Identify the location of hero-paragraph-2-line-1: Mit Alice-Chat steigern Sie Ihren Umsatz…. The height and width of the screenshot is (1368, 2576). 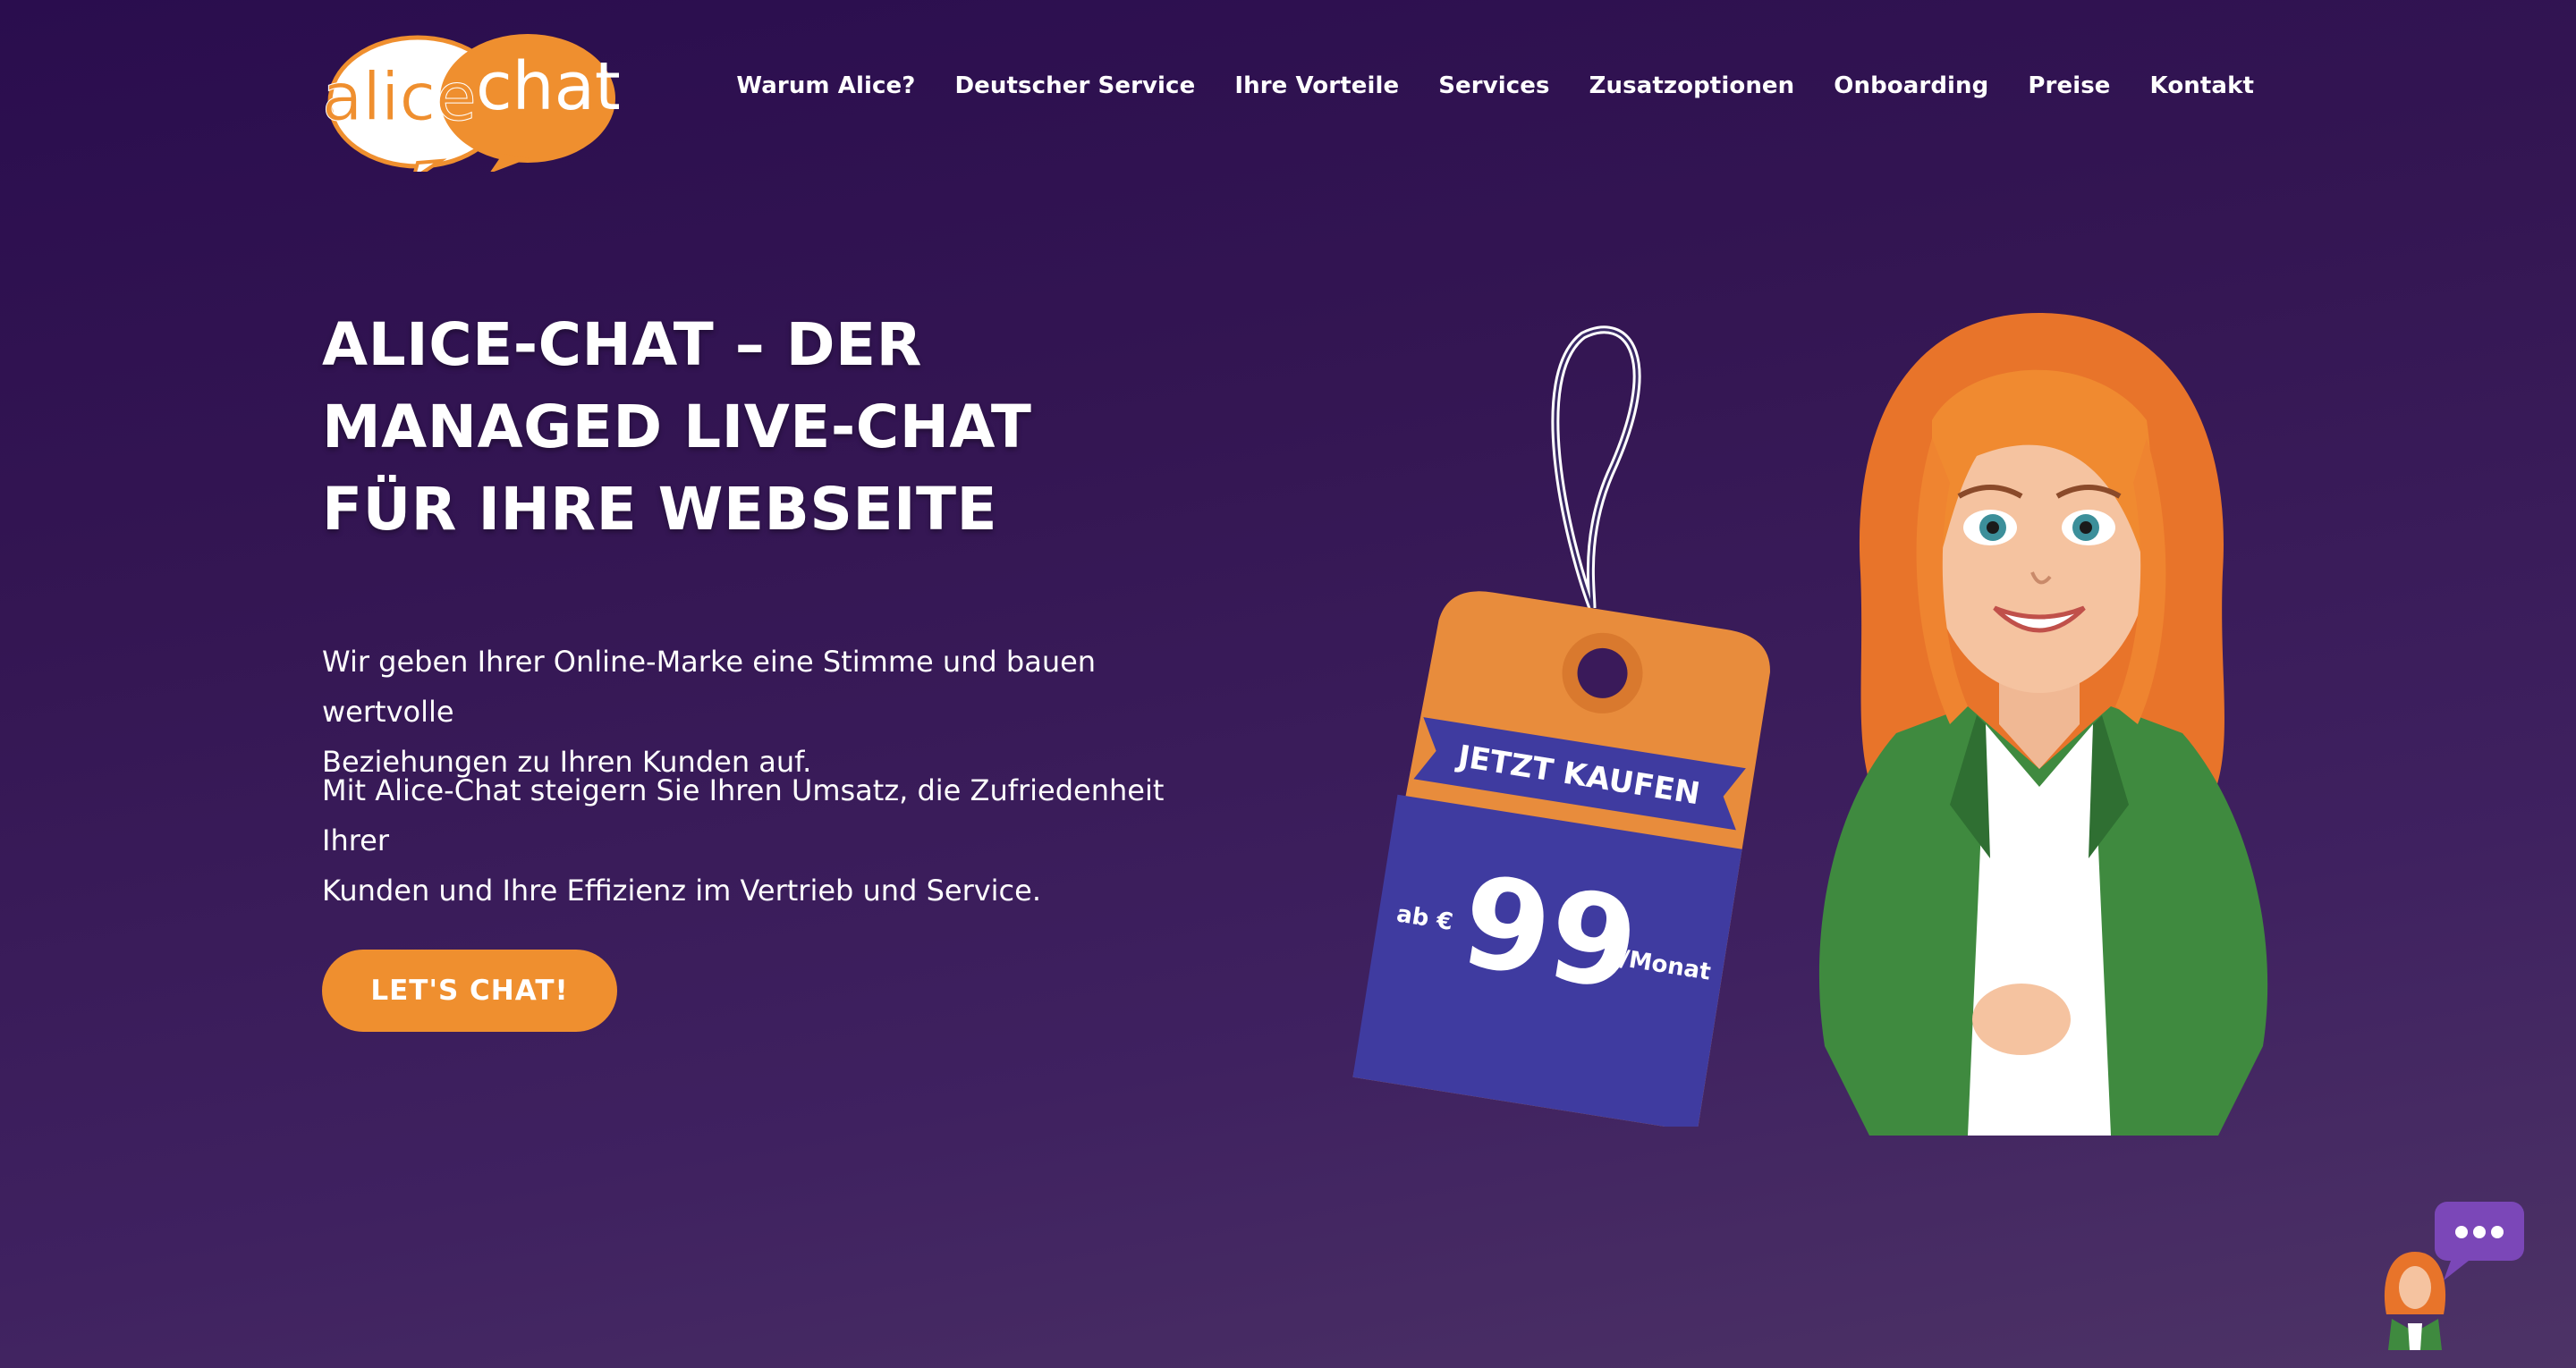
(743, 815).